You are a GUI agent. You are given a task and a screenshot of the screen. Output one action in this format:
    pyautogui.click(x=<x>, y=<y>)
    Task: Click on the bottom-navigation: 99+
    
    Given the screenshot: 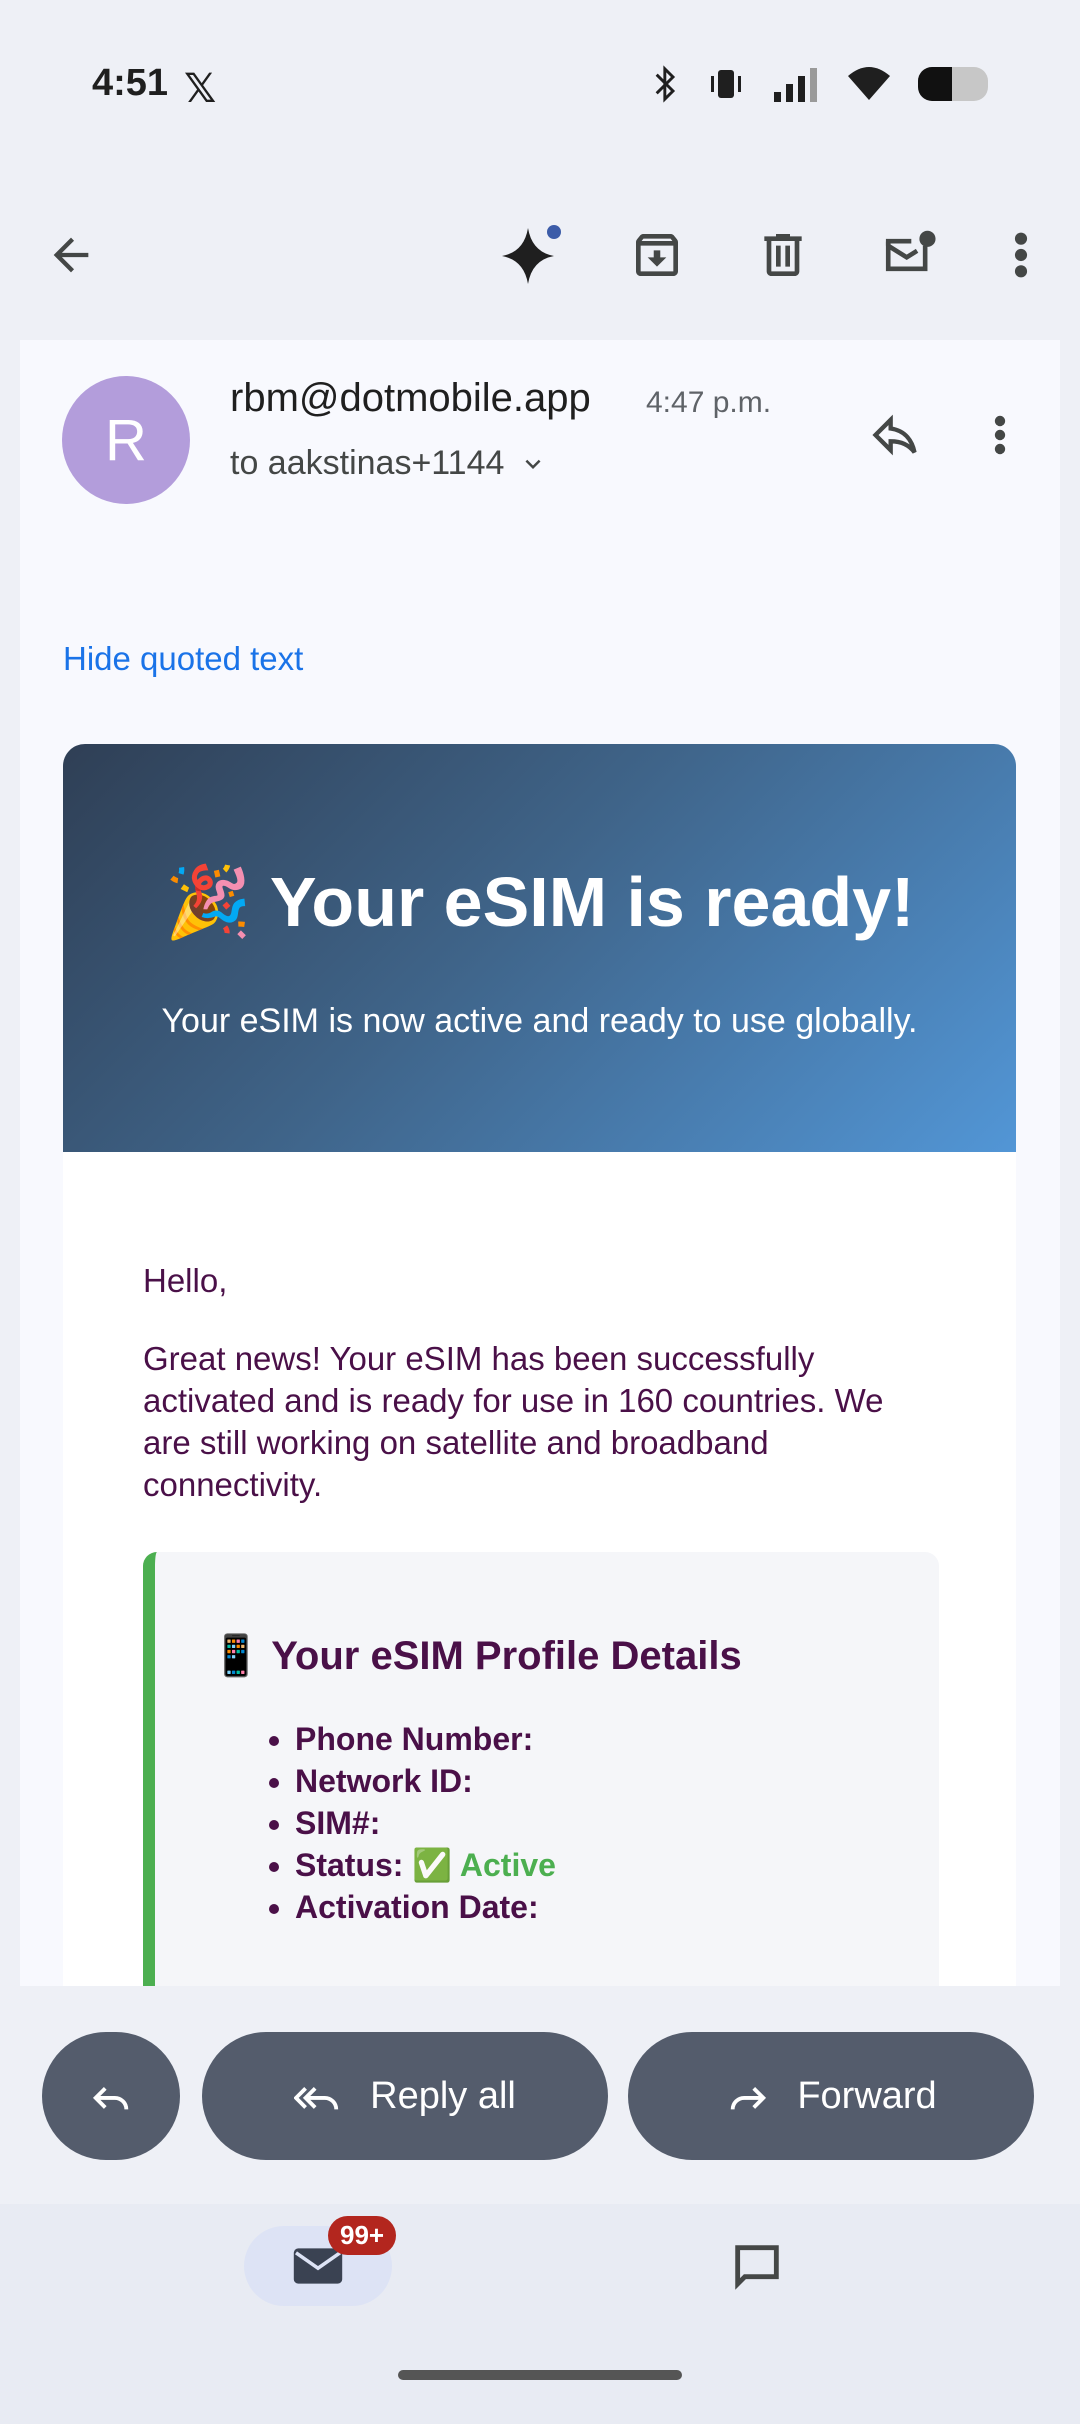 What is the action you would take?
    pyautogui.click(x=540, y=2314)
    